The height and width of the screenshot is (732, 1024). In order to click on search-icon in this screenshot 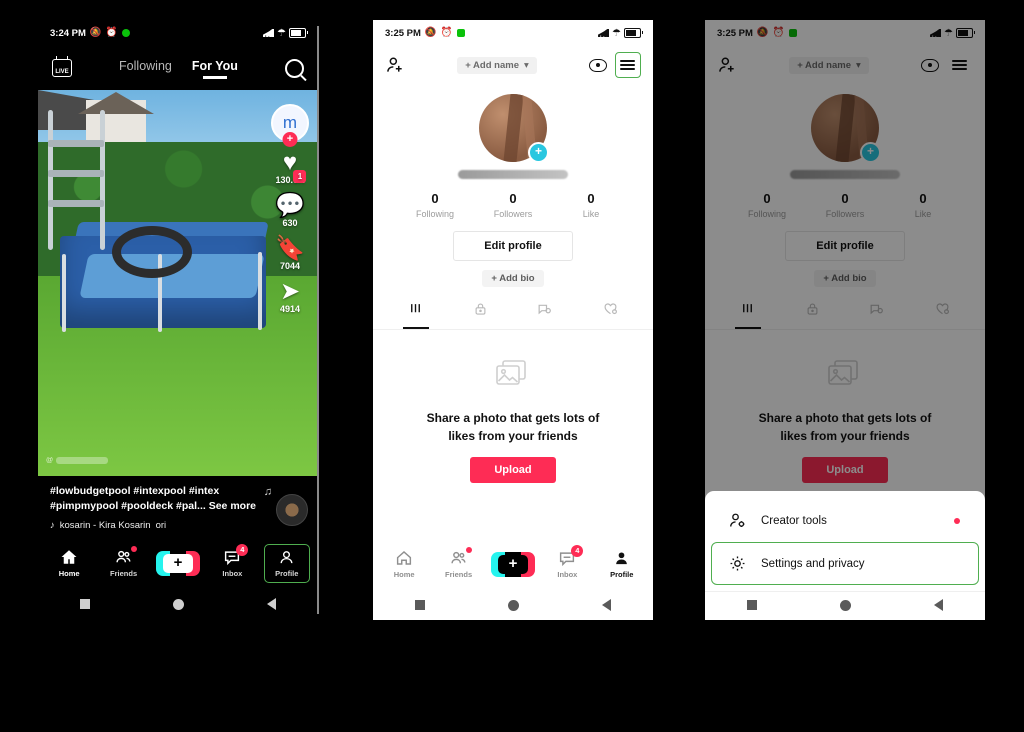, I will do `click(294, 68)`.